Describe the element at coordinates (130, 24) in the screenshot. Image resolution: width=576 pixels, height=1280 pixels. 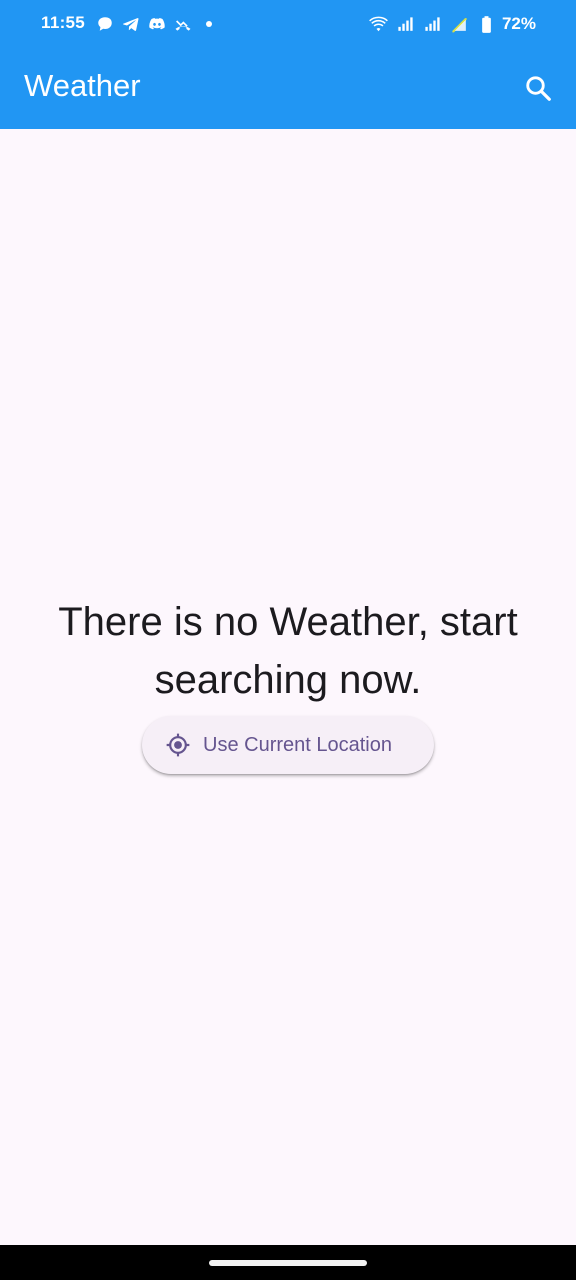
I see `telegram-icon` at that location.